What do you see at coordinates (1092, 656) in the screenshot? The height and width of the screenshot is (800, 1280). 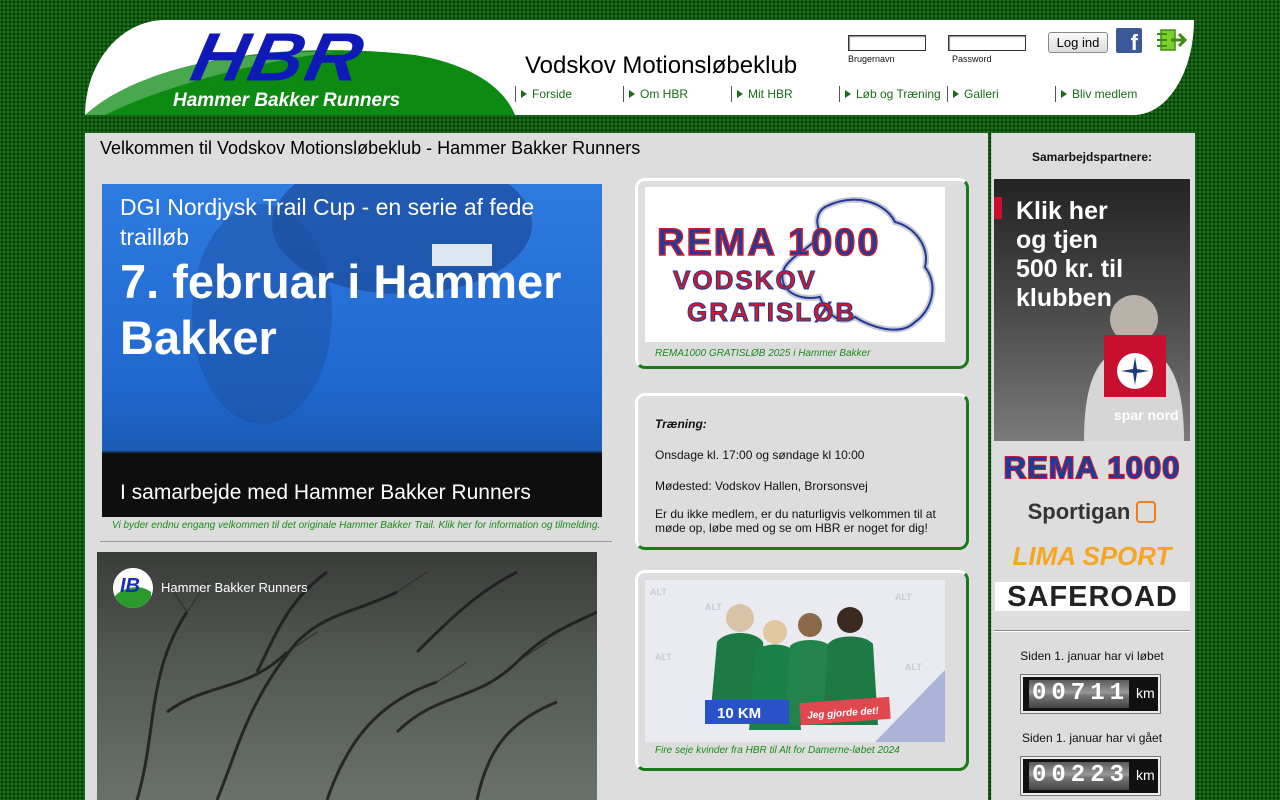 I see `run-counter-label: Siden 1. januar har vi løbet` at bounding box center [1092, 656].